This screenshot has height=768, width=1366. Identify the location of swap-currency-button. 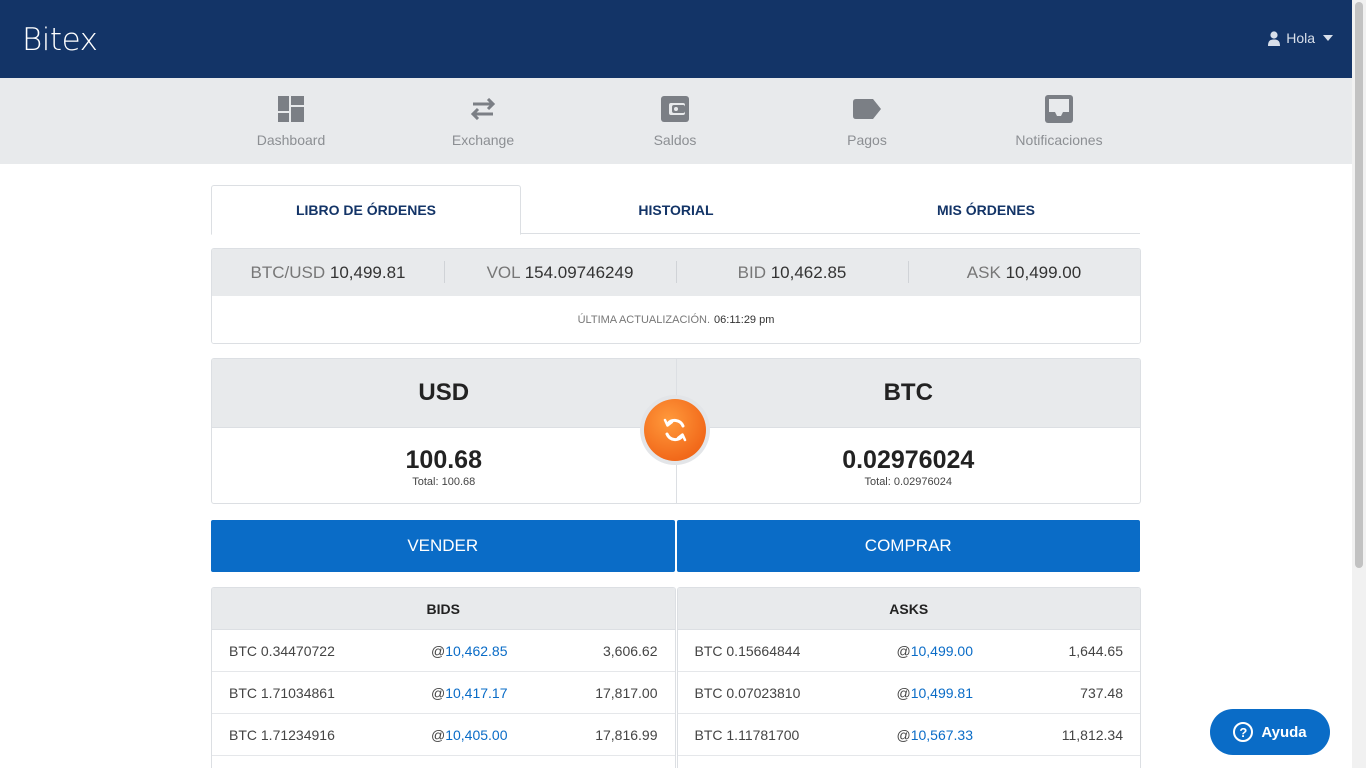
(675, 430).